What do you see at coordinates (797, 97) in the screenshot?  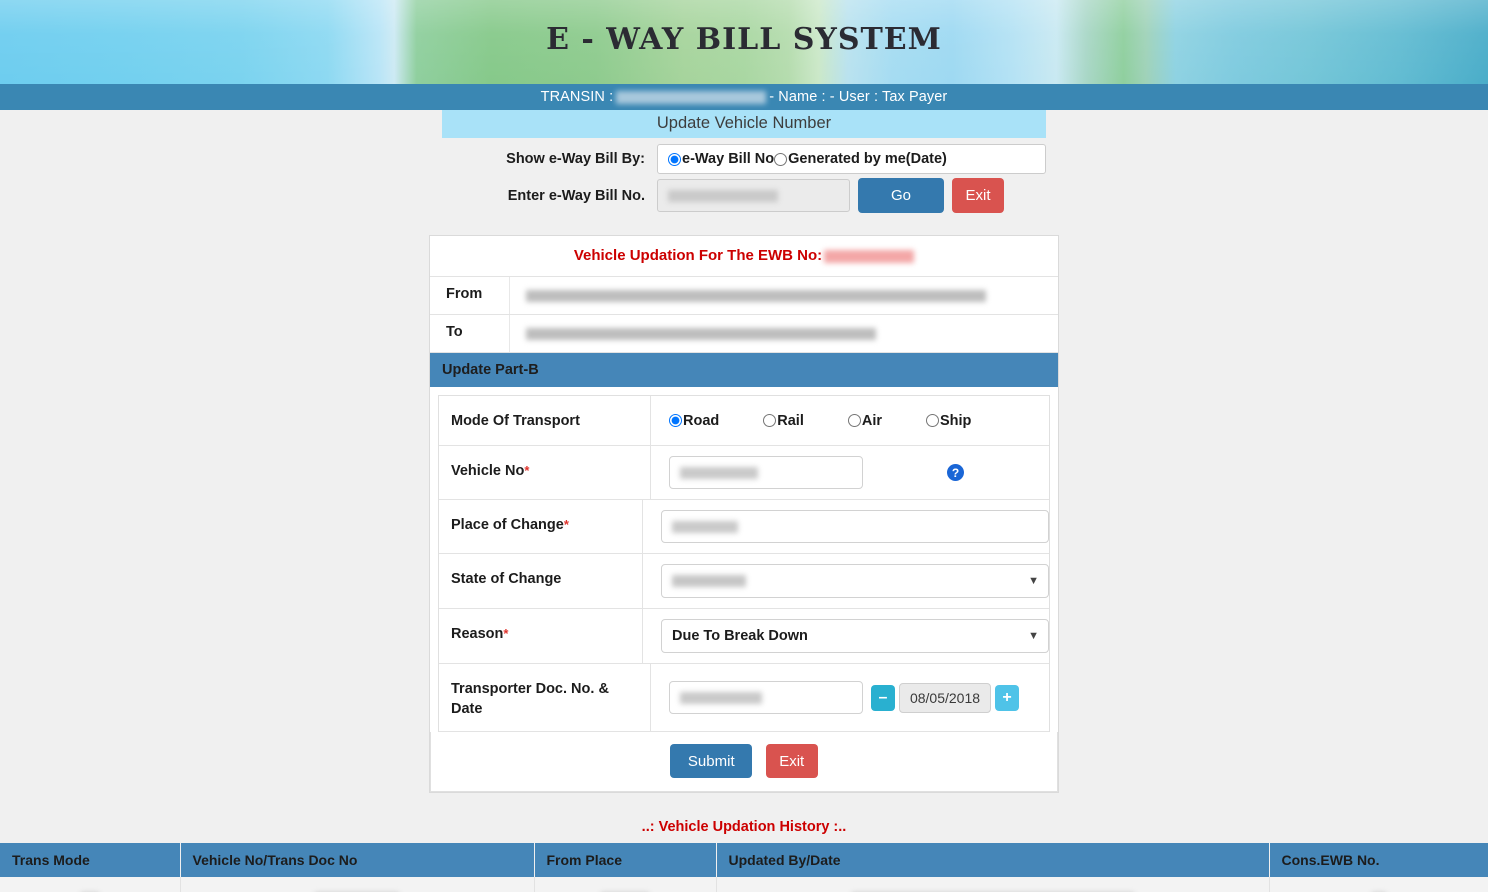 I see `name-label: - Name :` at bounding box center [797, 97].